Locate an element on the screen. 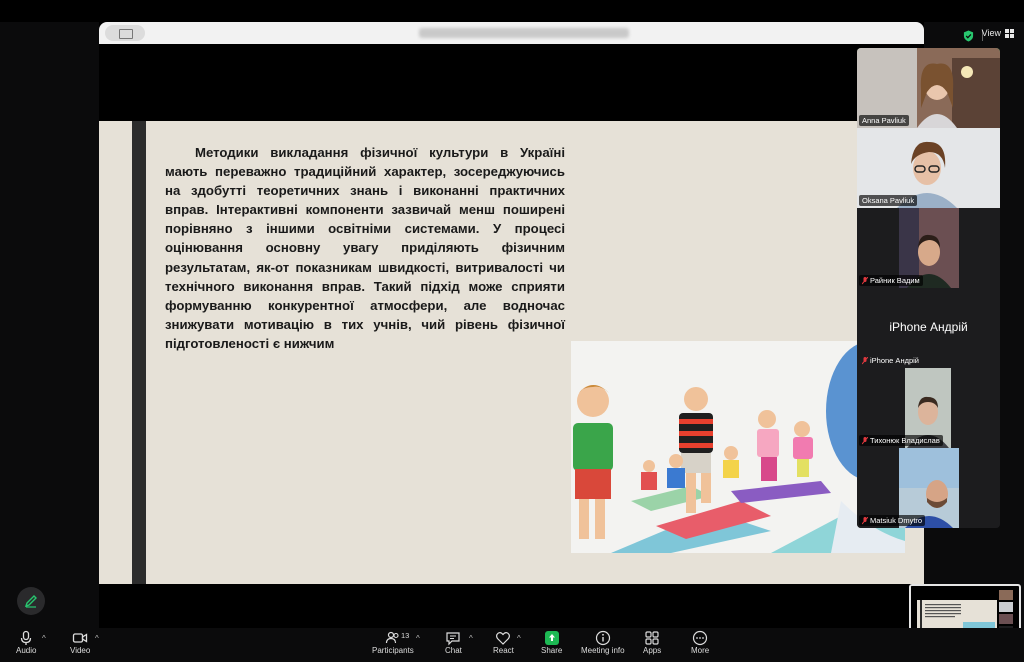 The image size is (1024, 662). heart-icon is located at coordinates (503, 638).